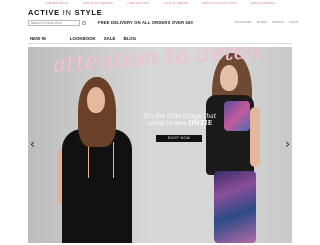  What do you see at coordinates (200, 123) in the screenshot?
I see `tagline-brand: ONZIE` at bounding box center [200, 123].